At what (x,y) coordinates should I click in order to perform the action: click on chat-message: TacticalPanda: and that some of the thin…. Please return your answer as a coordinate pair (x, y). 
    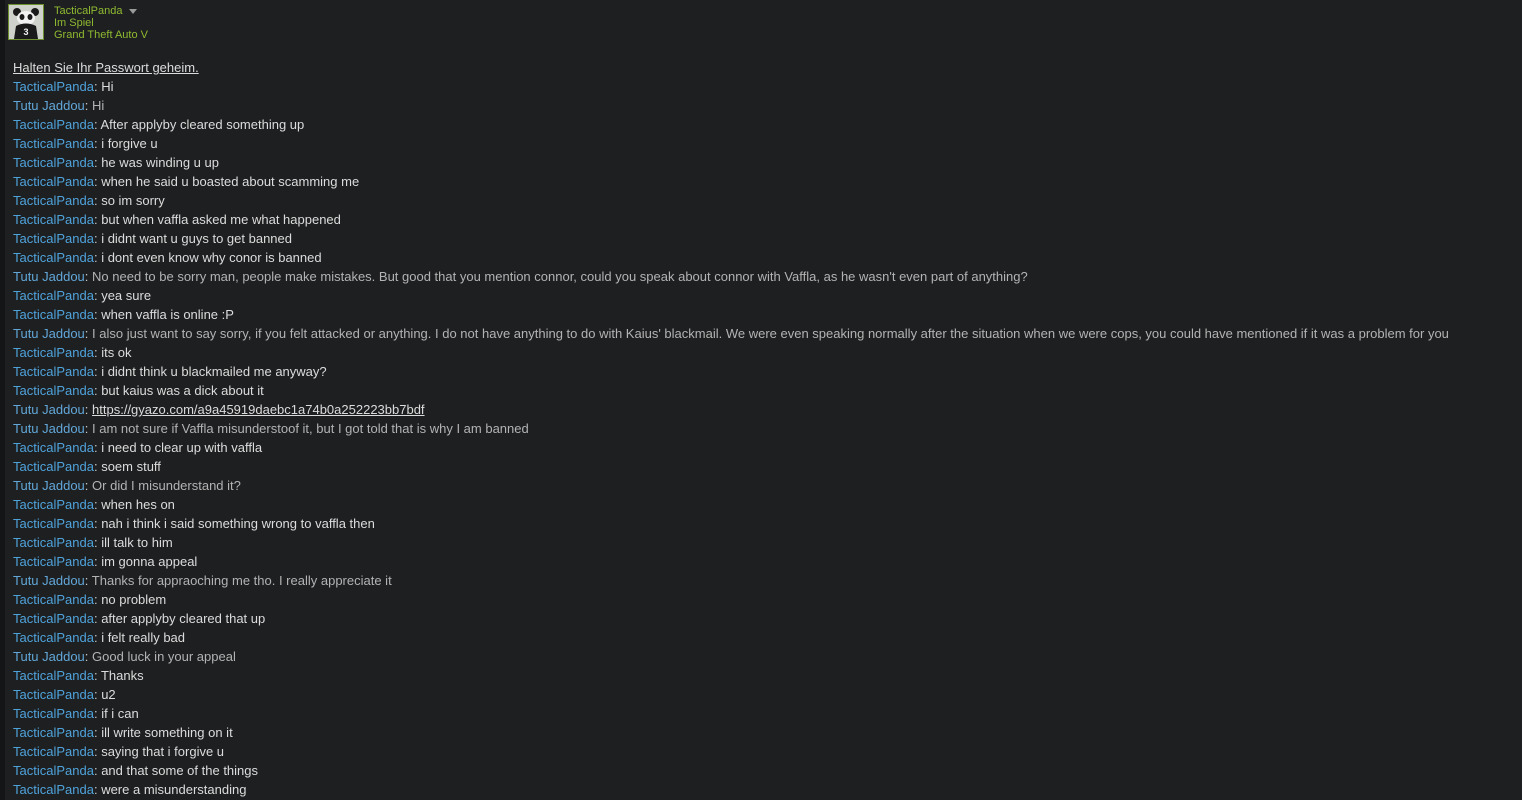
    Looking at the image, I should click on (762, 770).